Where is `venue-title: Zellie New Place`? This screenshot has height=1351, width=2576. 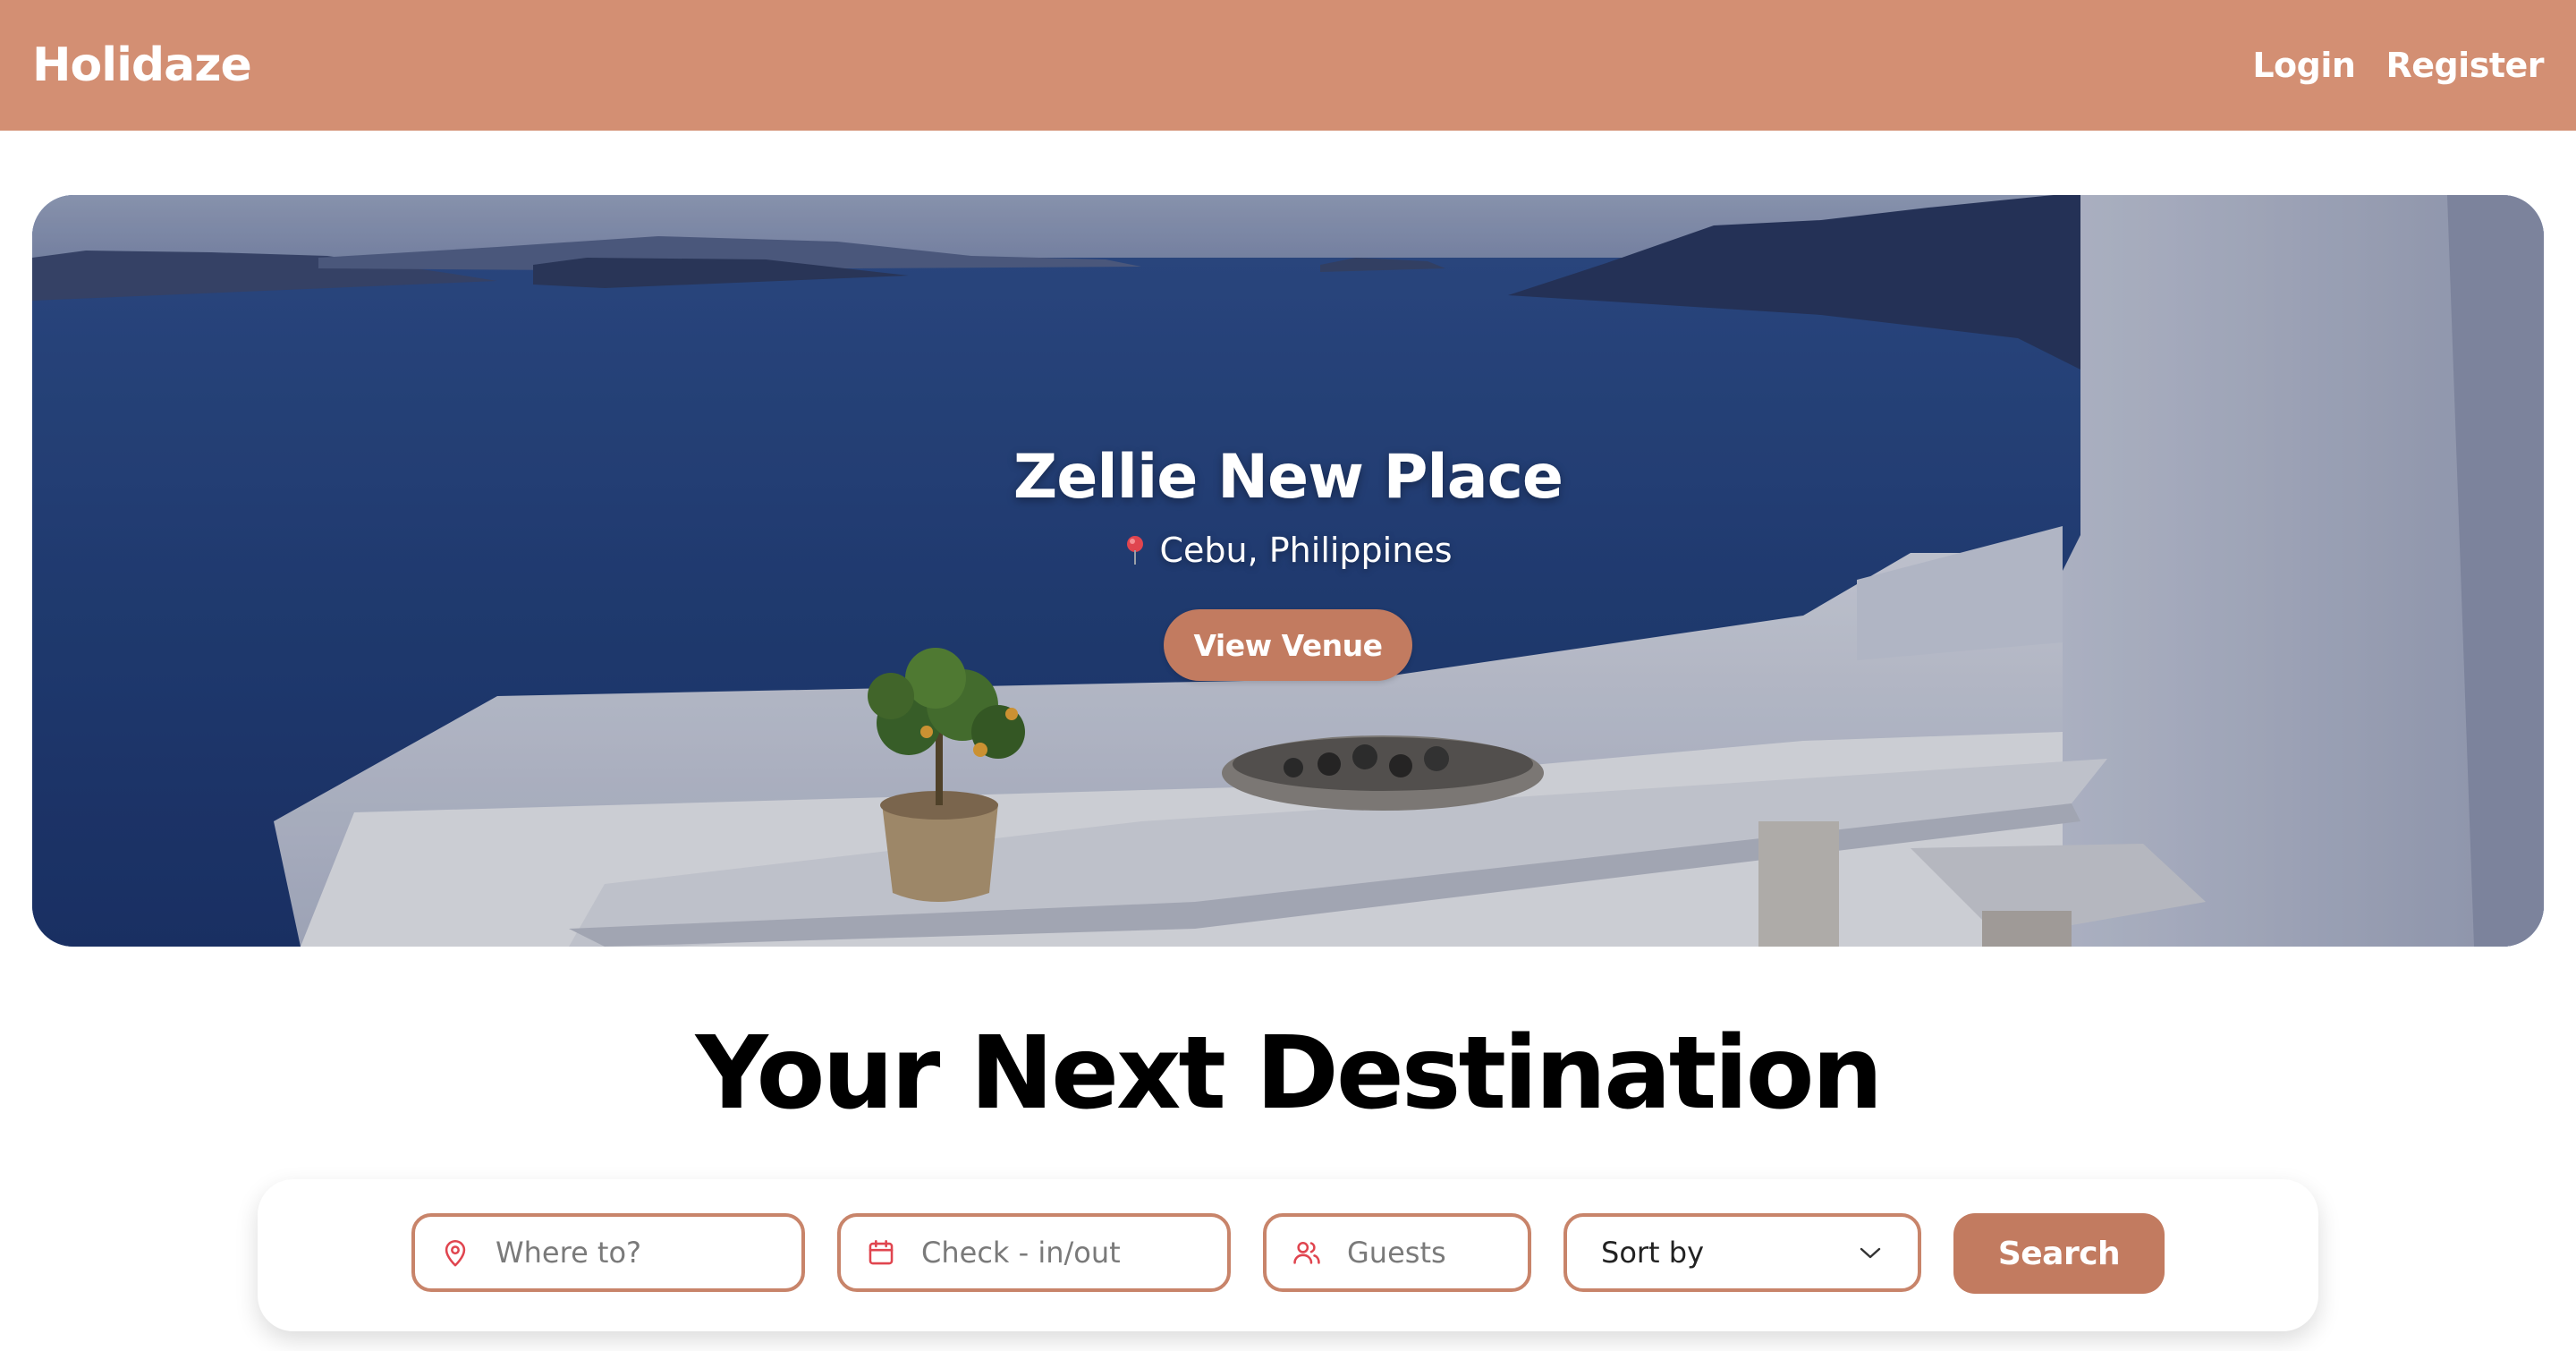 venue-title: Zellie New Place is located at coordinates (1288, 478).